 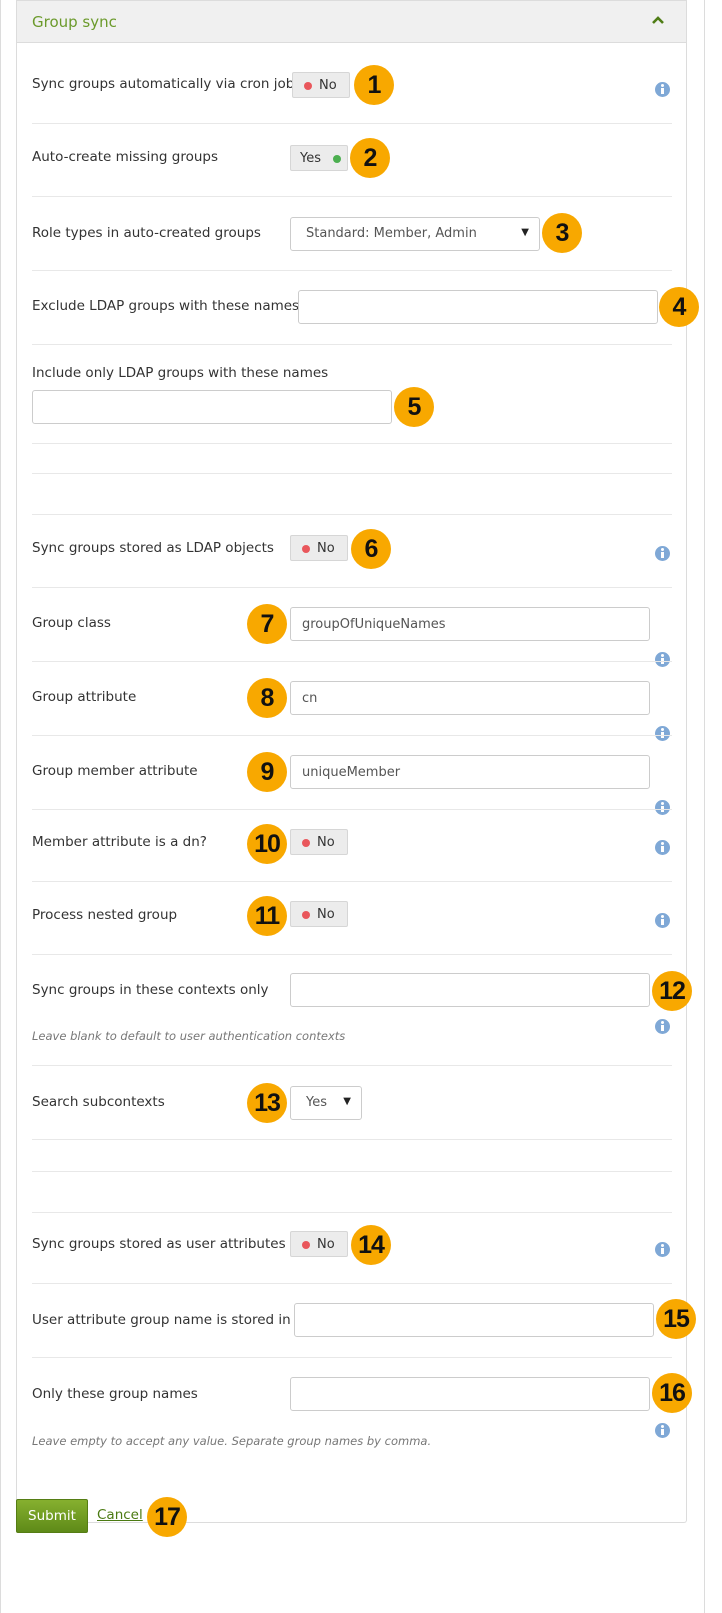 What do you see at coordinates (267, 844) in the screenshot?
I see `callout-badge: 10` at bounding box center [267, 844].